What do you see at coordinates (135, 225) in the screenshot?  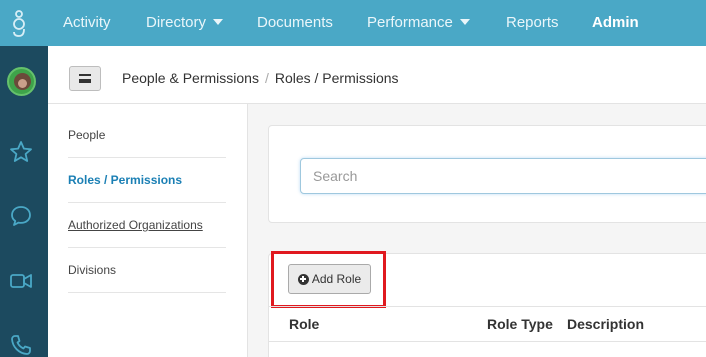 I see `sidemenu-item-label: Authorized Organizations` at bounding box center [135, 225].